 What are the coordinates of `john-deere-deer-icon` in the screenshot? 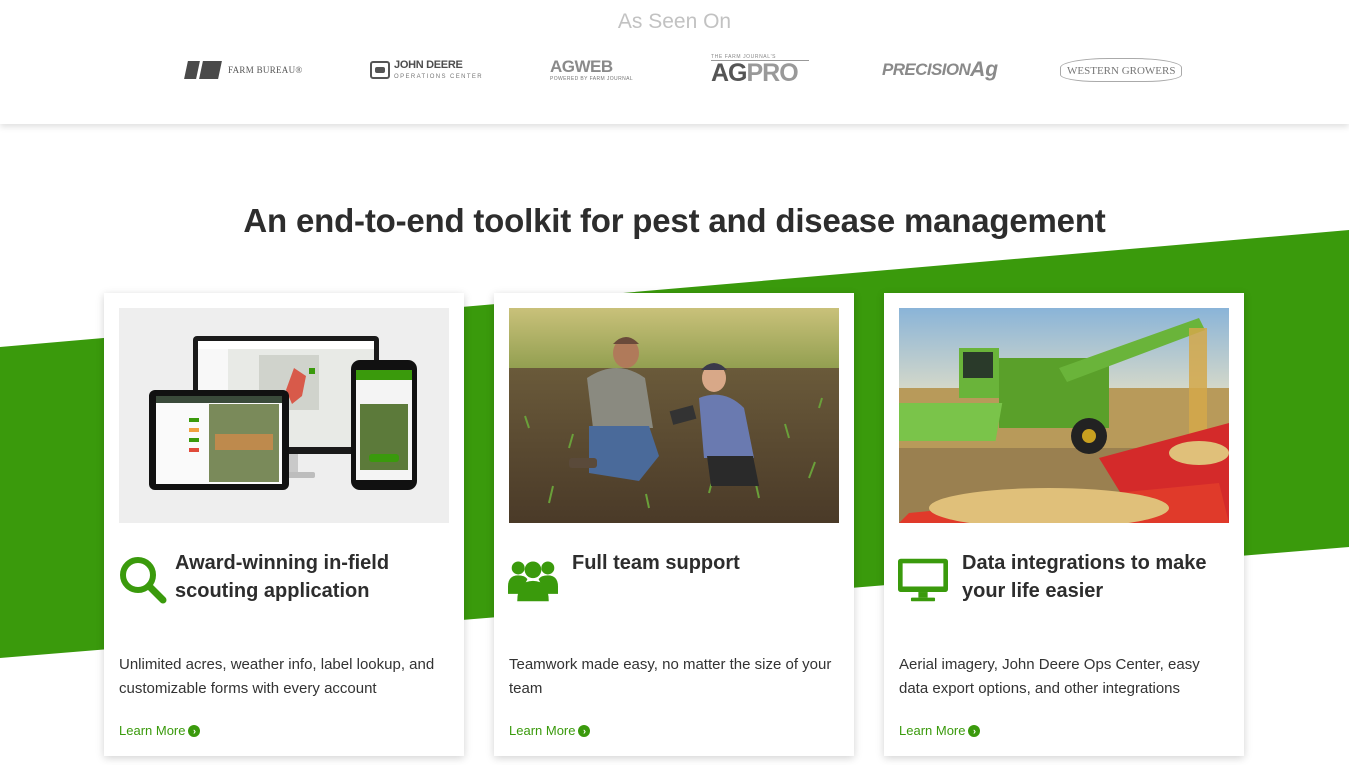 It's located at (380, 70).